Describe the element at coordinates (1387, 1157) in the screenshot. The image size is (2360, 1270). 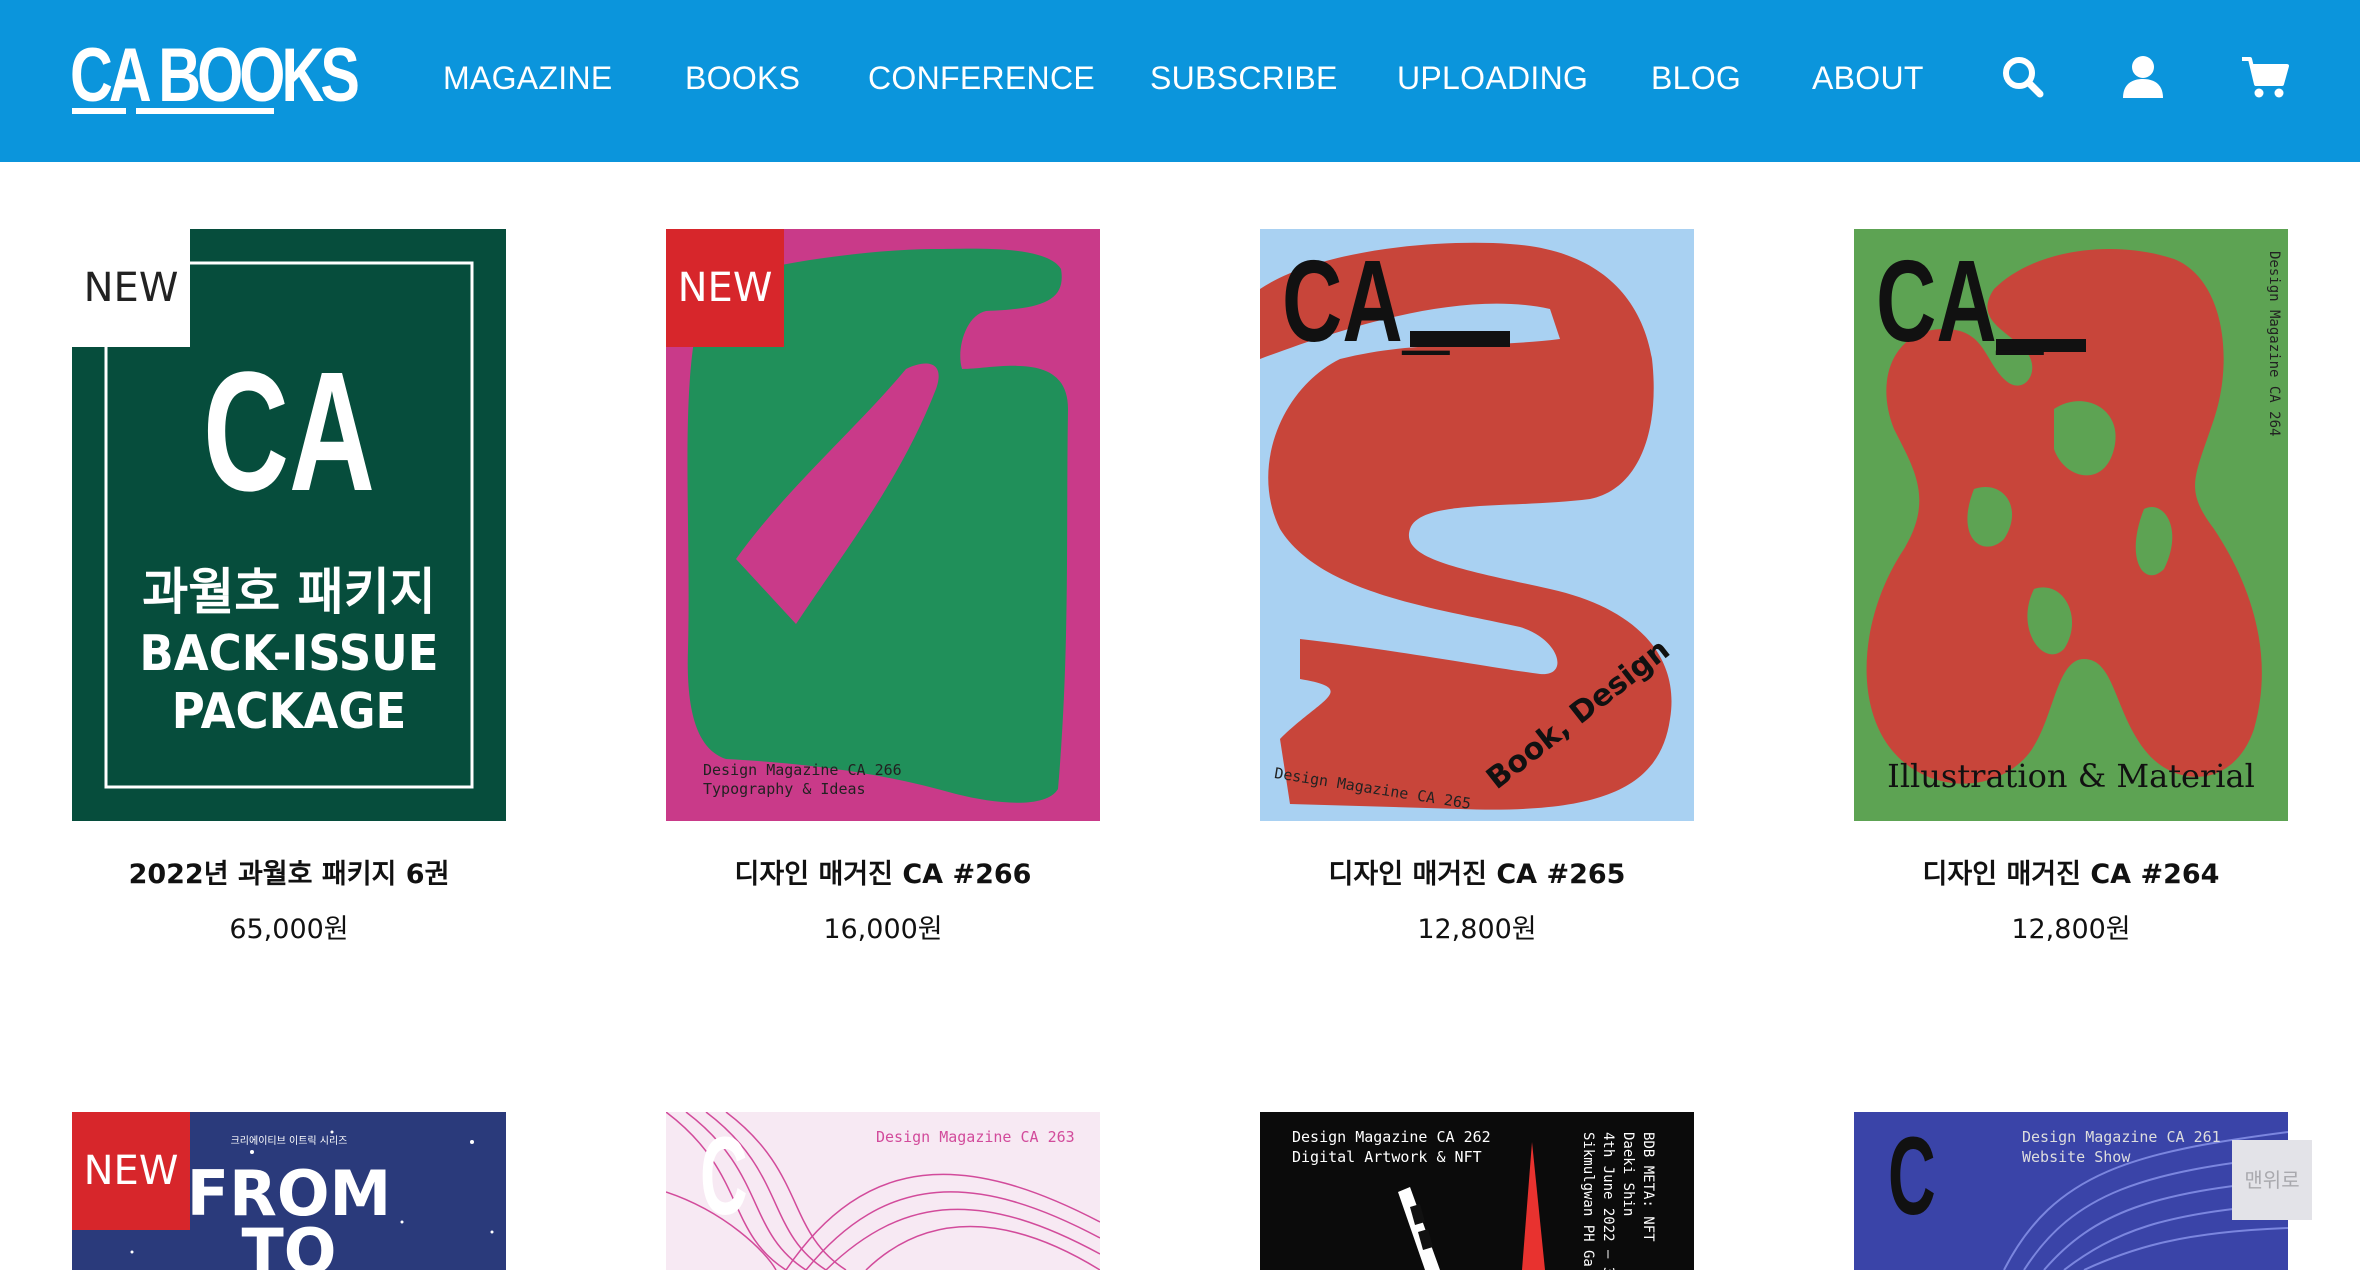
I see `cover-caption: Digital Artwork & NFT` at that location.